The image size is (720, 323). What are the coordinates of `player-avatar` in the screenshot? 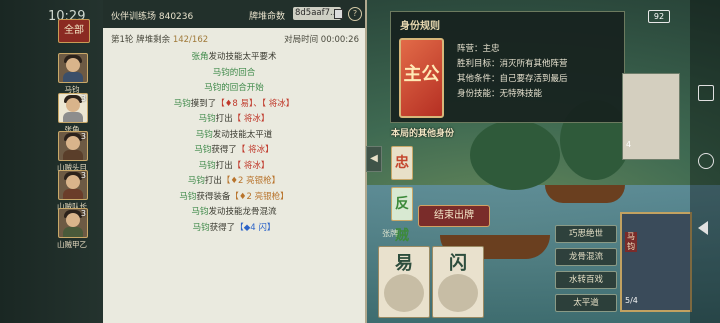 It's located at (73, 68).